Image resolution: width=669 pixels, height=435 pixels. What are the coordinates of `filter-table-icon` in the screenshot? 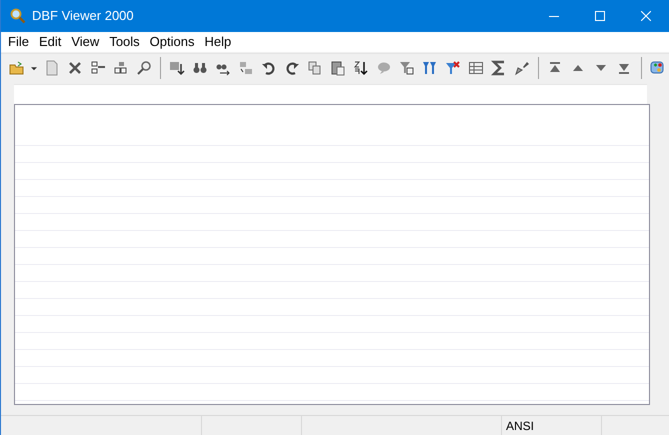 It's located at (406, 68).